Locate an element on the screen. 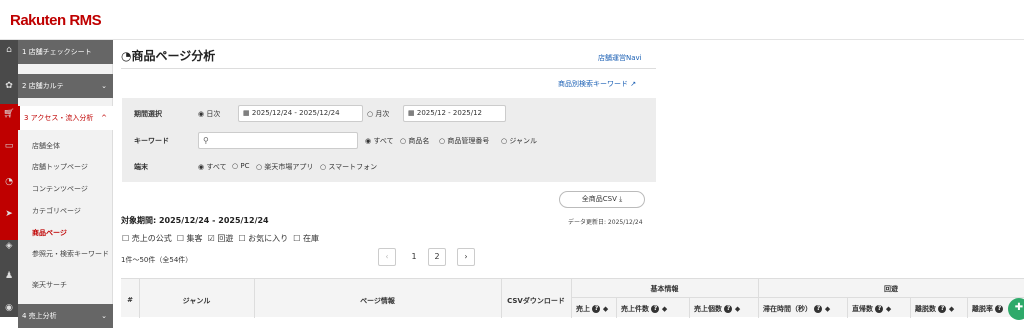  radio-dev-all: ◉ すべて is located at coordinates (212, 167).